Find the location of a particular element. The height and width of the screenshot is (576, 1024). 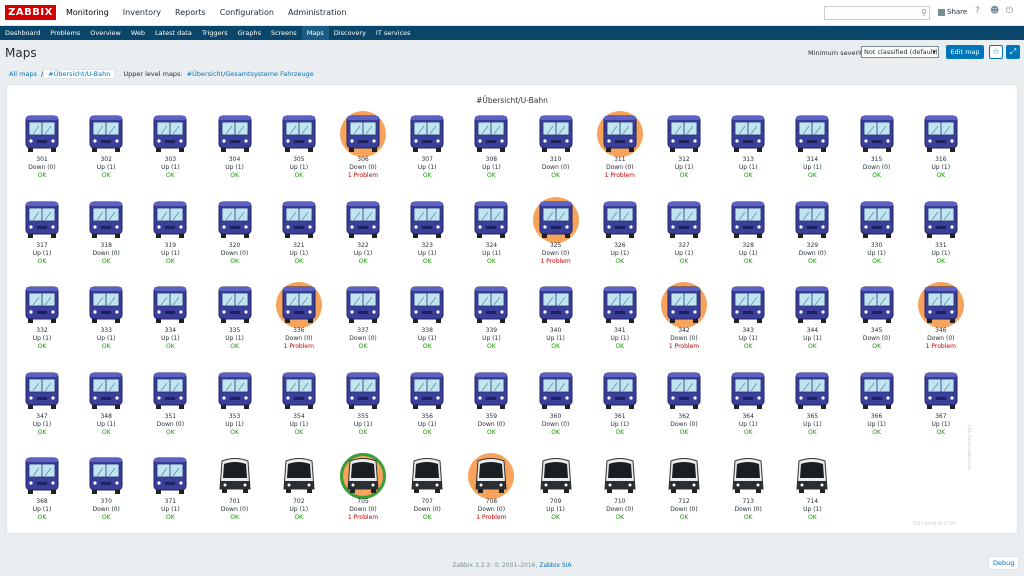

map-node-329: 329 Down (0) OK is located at coordinates (812, 234).